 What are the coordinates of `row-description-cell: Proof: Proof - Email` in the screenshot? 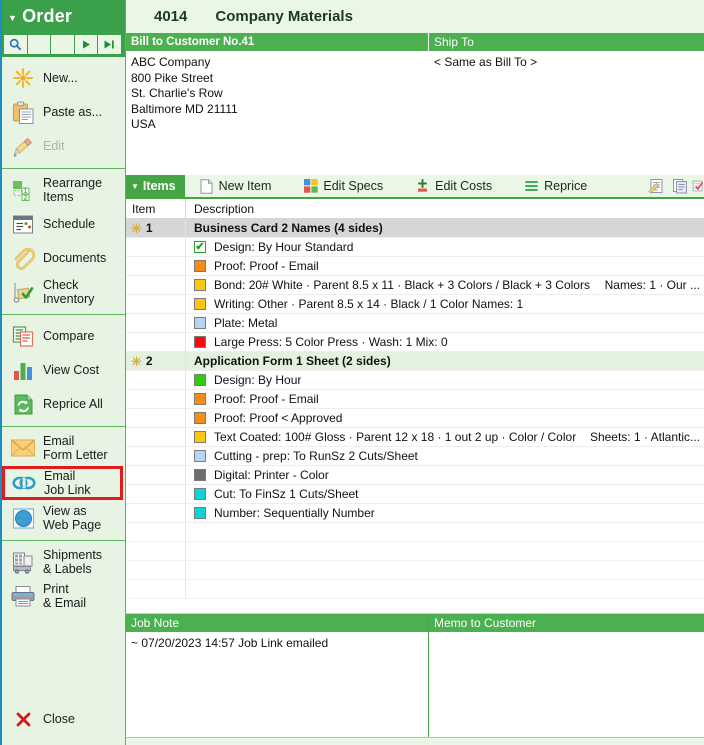 It's located at (444, 266).